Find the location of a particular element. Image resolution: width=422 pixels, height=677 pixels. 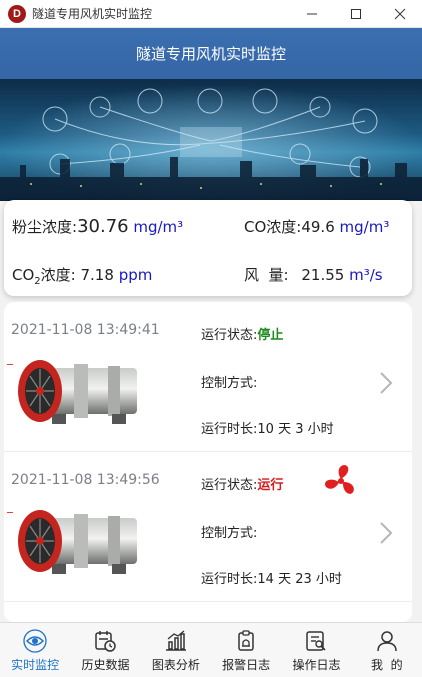

app-header: 隧道专用风机实时监控 is located at coordinates (211, 53).